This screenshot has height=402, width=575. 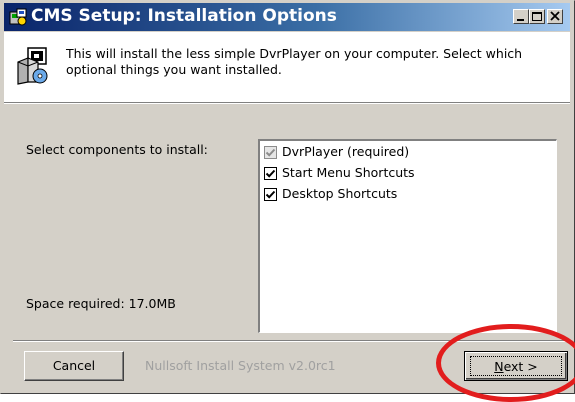 What do you see at coordinates (117, 149) in the screenshot?
I see `select-components-label: Select components to install:` at bounding box center [117, 149].